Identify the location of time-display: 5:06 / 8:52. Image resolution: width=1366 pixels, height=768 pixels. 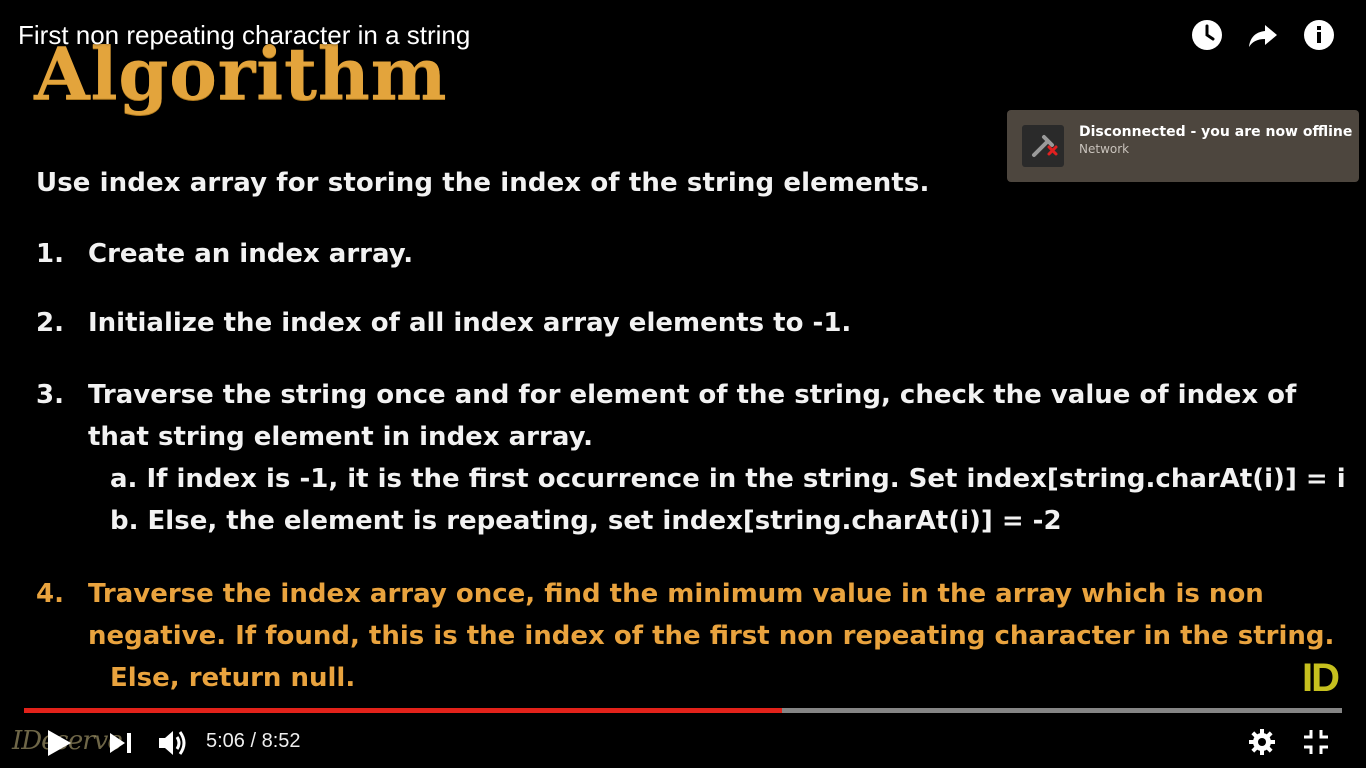
(253, 741).